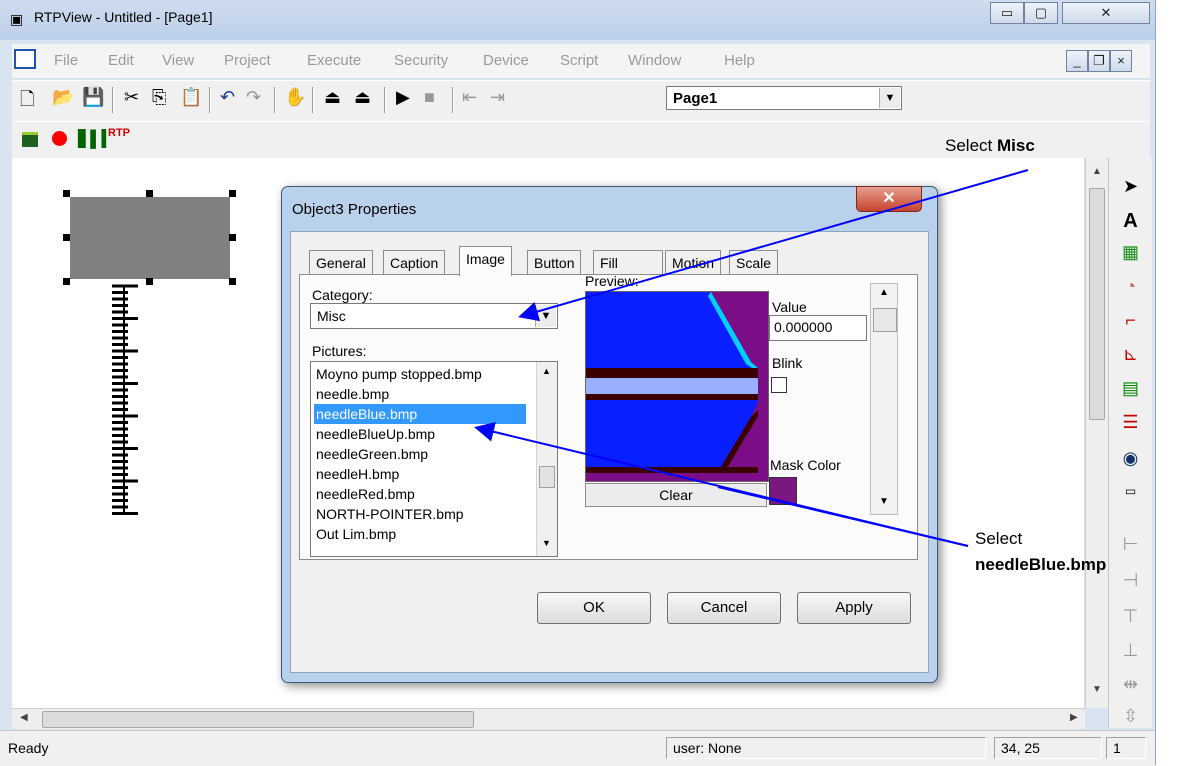  Describe the element at coordinates (1077, 61) in the screenshot. I see `mdi-minimize-button: _` at that location.